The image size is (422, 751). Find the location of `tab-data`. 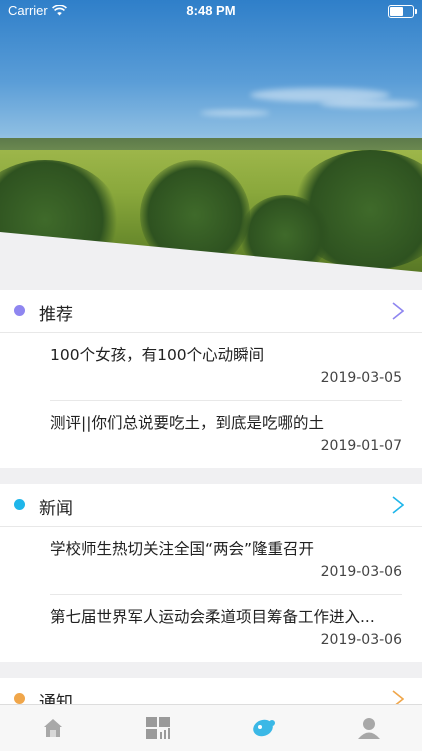

tab-data is located at coordinates (159, 728).